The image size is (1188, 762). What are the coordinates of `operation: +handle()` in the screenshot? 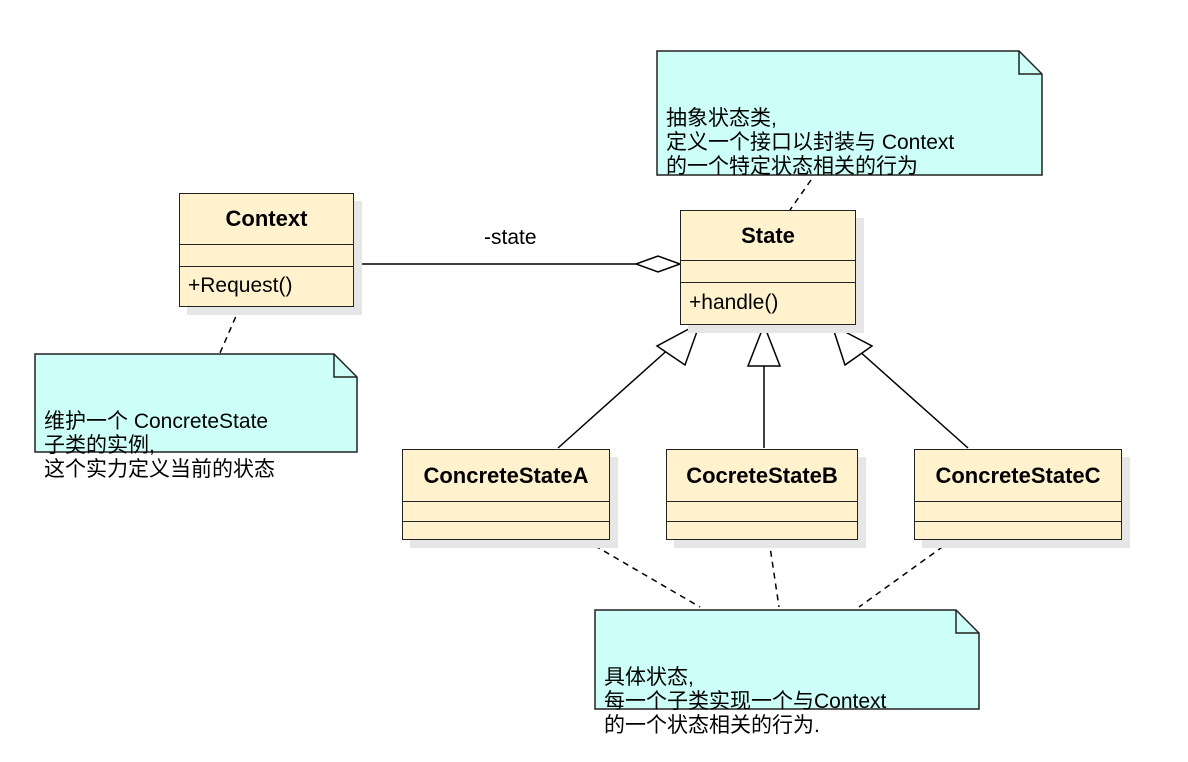 It's located at (734, 302).